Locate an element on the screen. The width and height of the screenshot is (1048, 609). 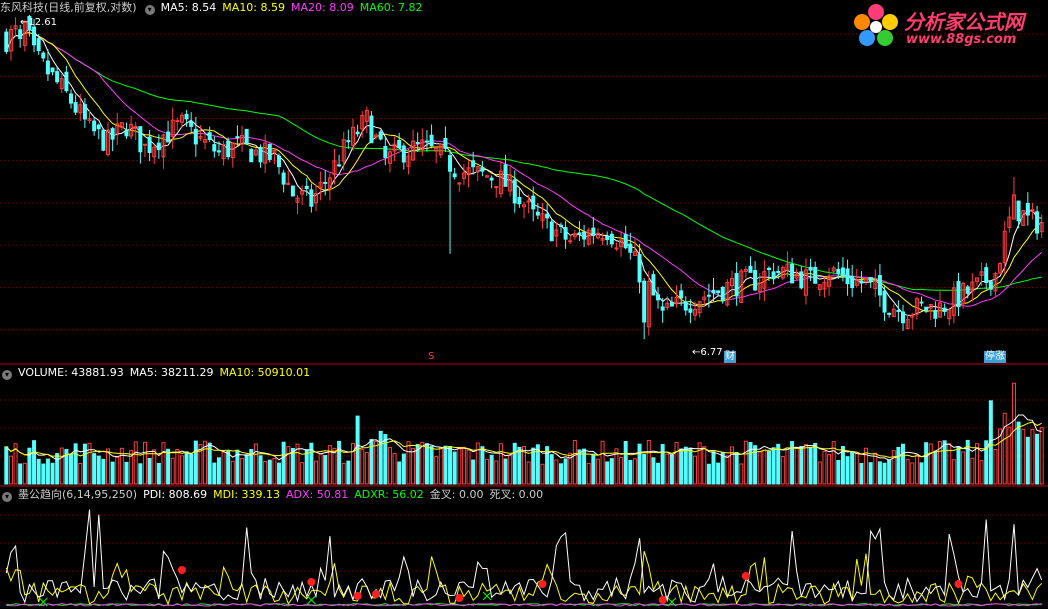
ma20-value: MA20: 8.09 is located at coordinates (322, 7).